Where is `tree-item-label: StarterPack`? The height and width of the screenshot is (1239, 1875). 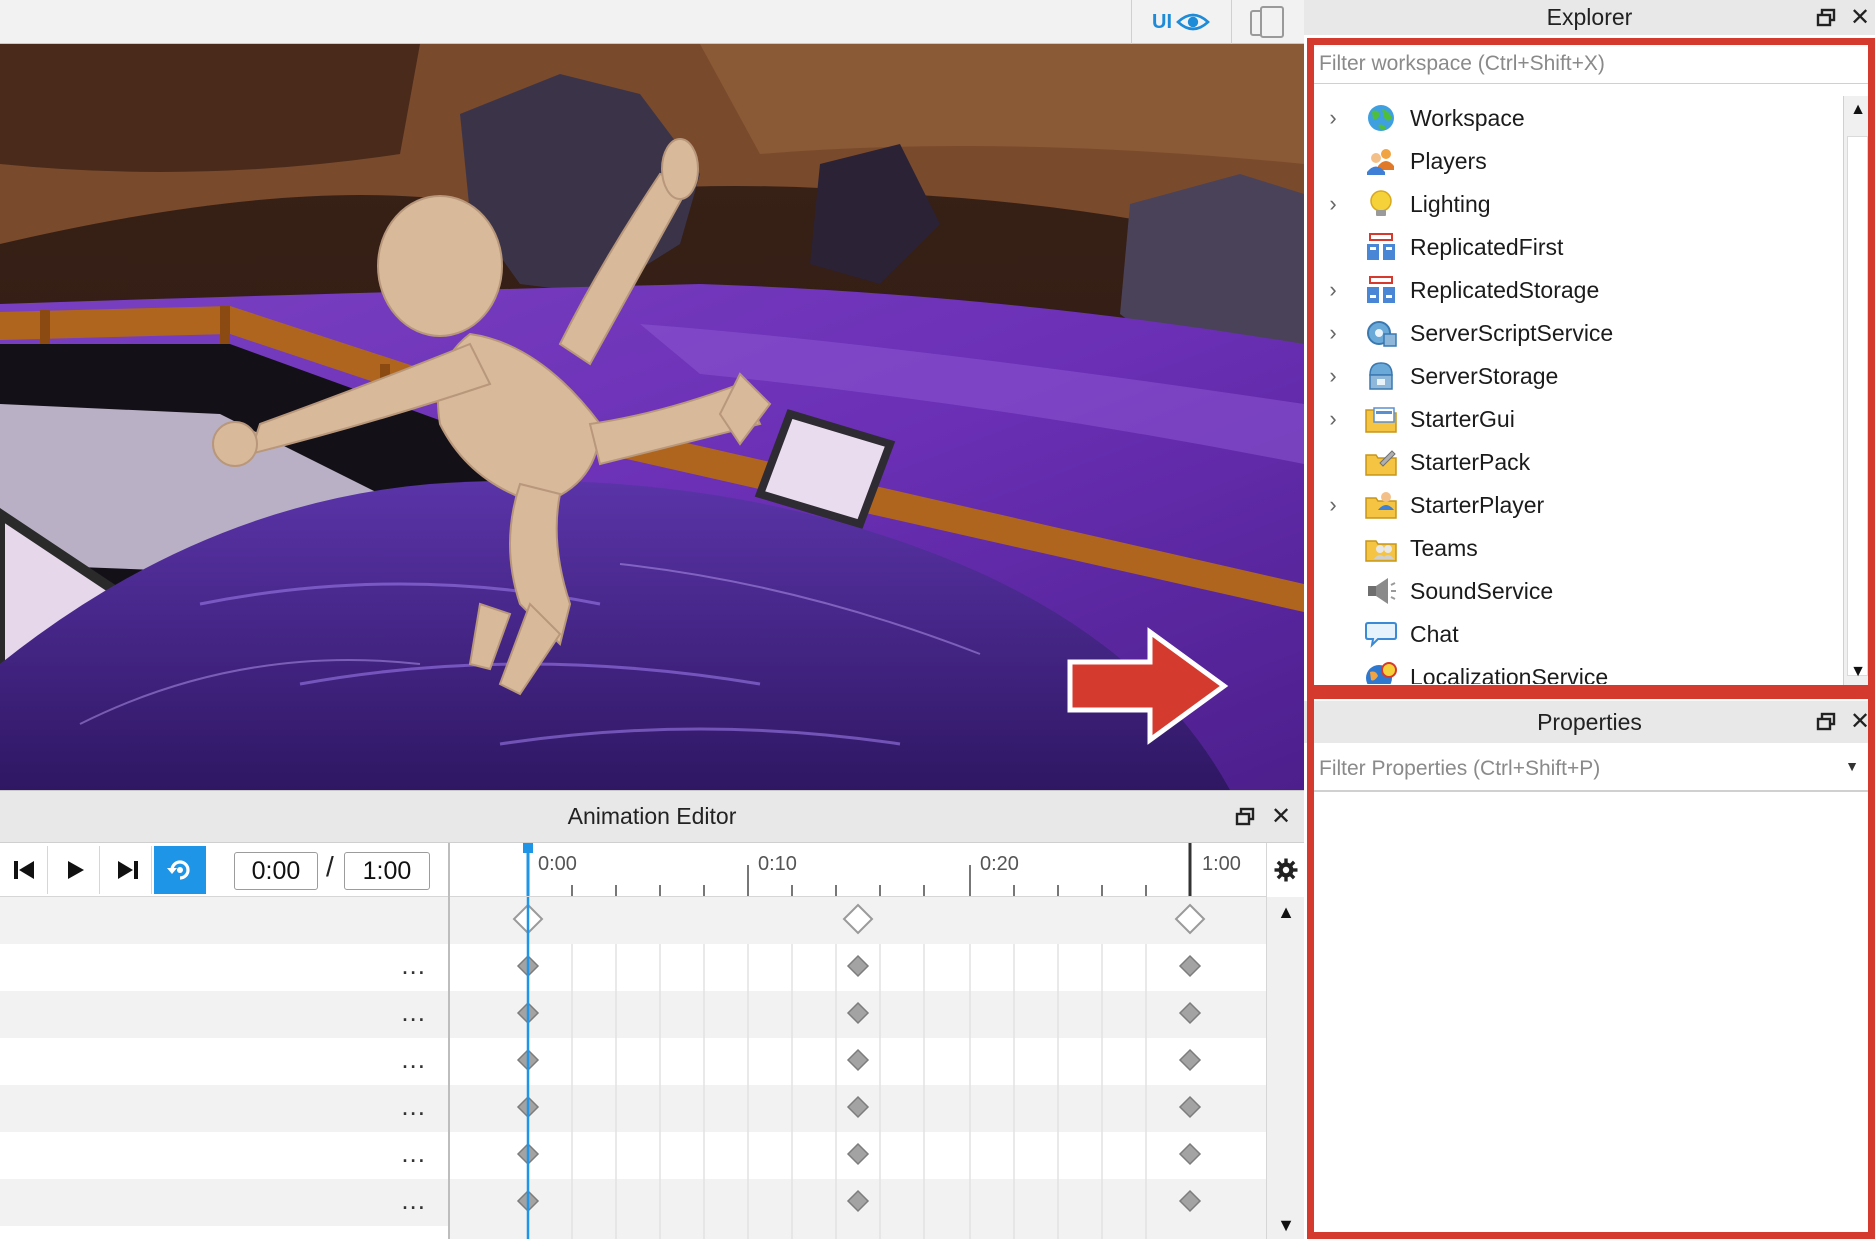
tree-item-label: StarterPack is located at coordinates (1470, 462).